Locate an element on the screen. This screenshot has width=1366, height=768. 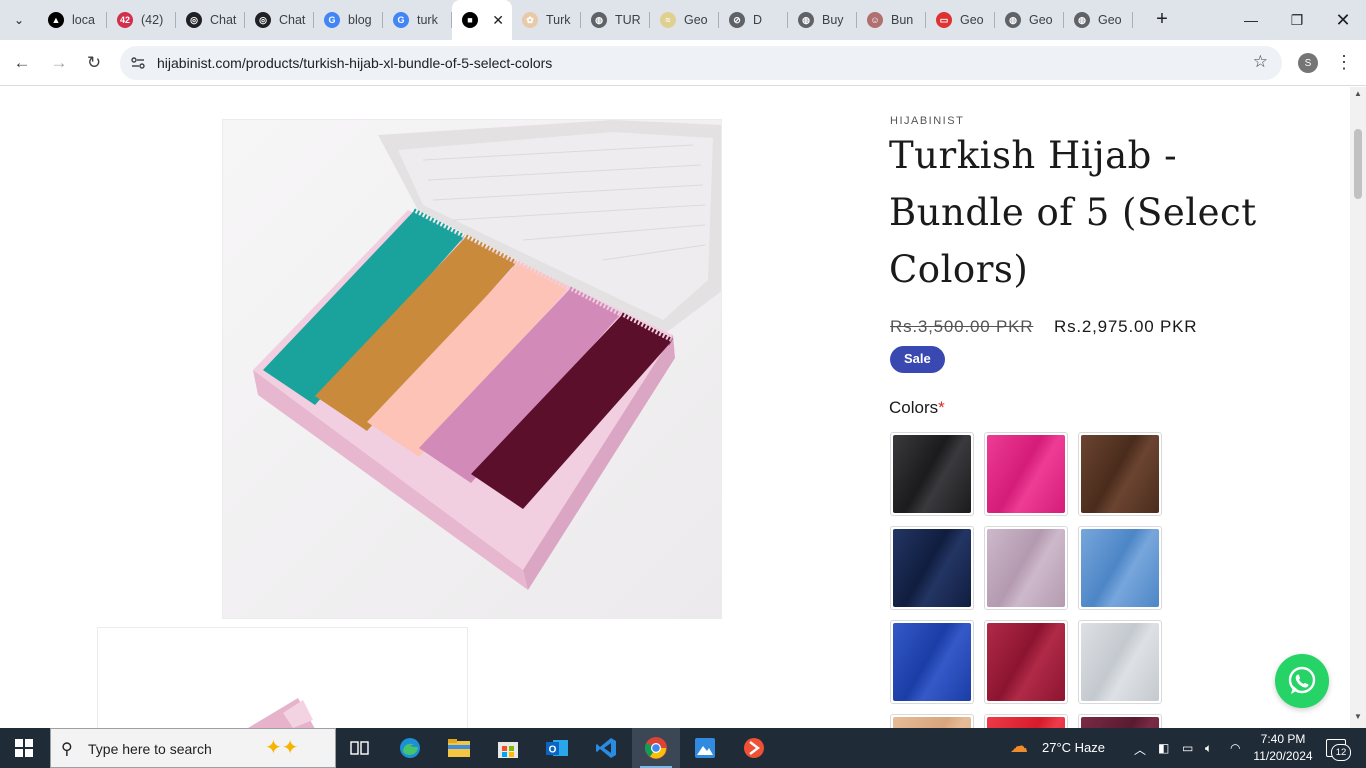
whatsapp-chat-button is located at coordinates (1302, 681).